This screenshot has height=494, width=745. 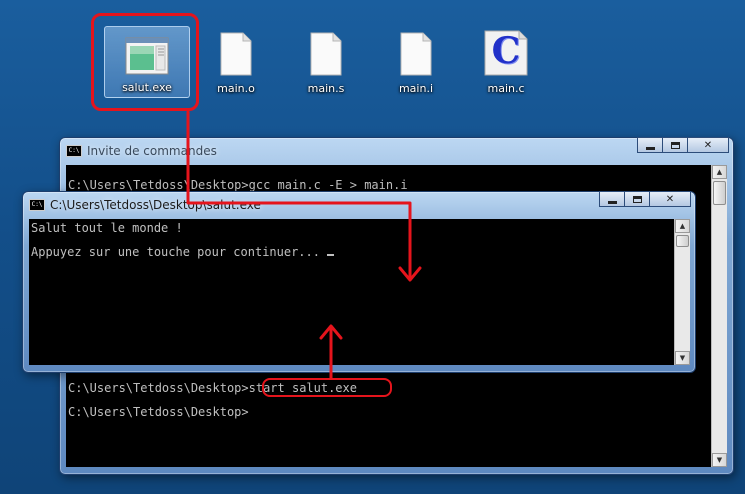 I want to click on desktop-icon-main-s: main.s, so click(x=326, y=64).